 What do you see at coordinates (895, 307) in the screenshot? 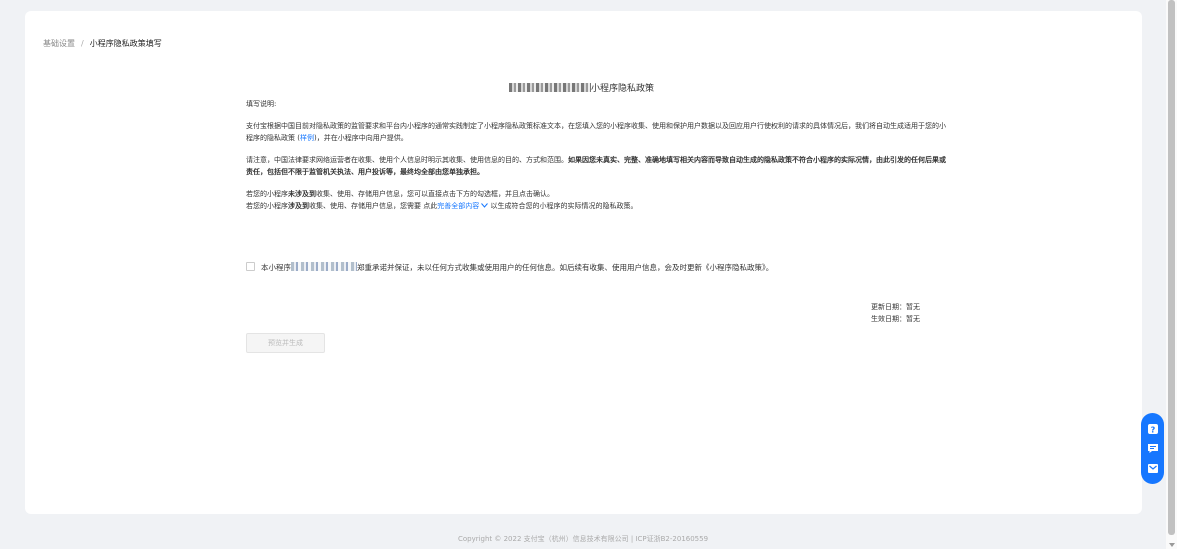
I see `updated-date: 更新日期：暂无` at bounding box center [895, 307].